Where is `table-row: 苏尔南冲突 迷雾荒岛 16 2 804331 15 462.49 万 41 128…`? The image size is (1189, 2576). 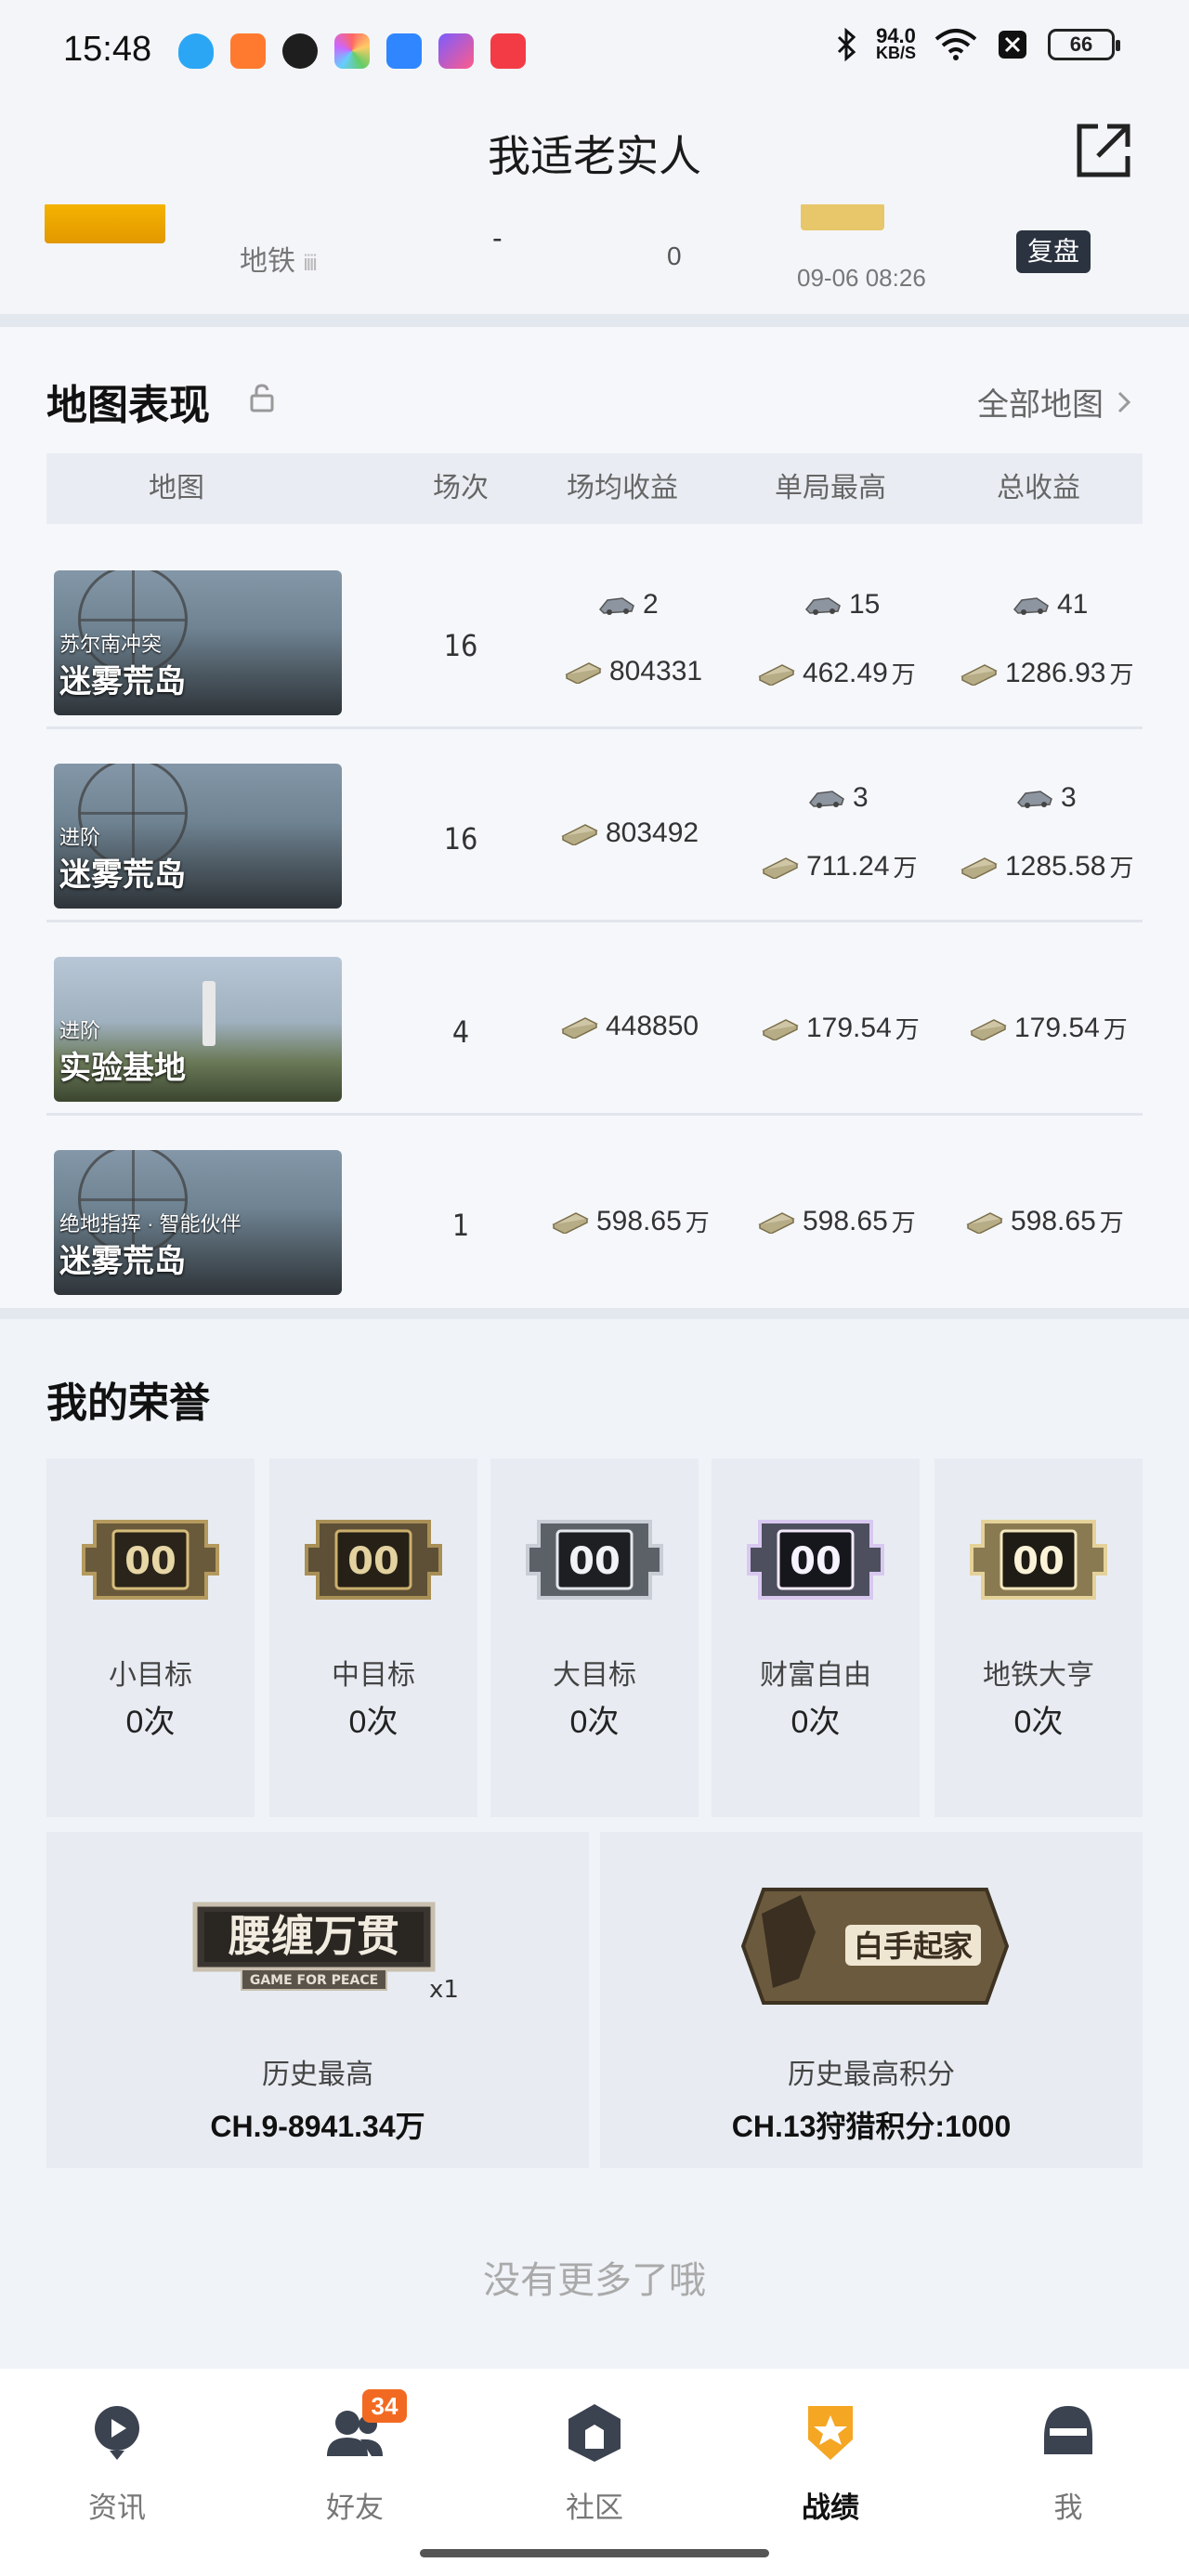 table-row: 苏尔南冲突 迷雾荒岛 16 2 804331 15 462.49 万 41 128… is located at coordinates (594, 624).